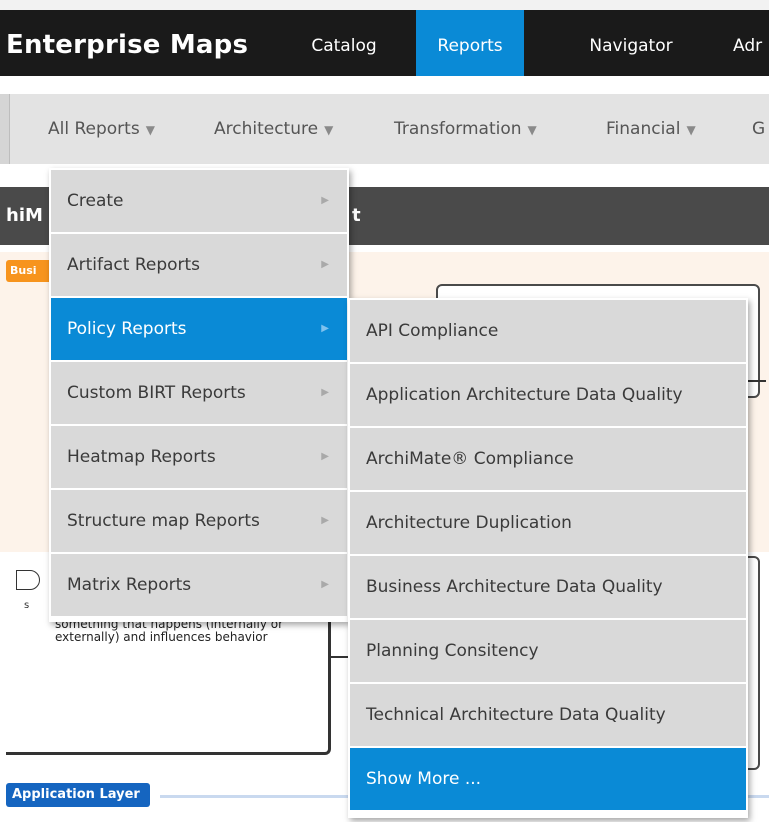  I want to click on submenu-item-label: Architecture Duplication, so click(469, 523).